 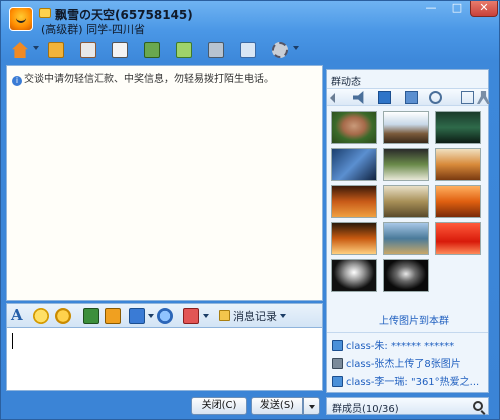 I want to click on music-icon, so click(x=165, y=316).